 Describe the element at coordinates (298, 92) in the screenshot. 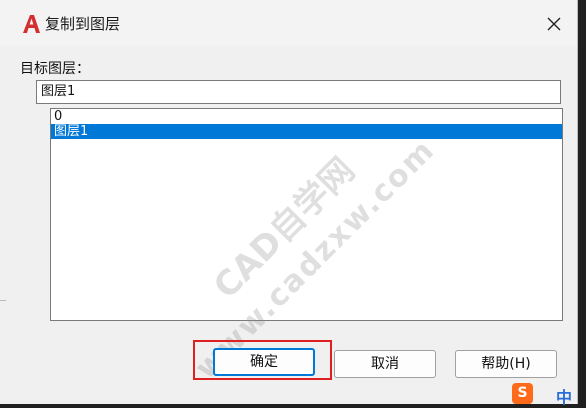

I see `target-layer-input: 图层1` at that location.